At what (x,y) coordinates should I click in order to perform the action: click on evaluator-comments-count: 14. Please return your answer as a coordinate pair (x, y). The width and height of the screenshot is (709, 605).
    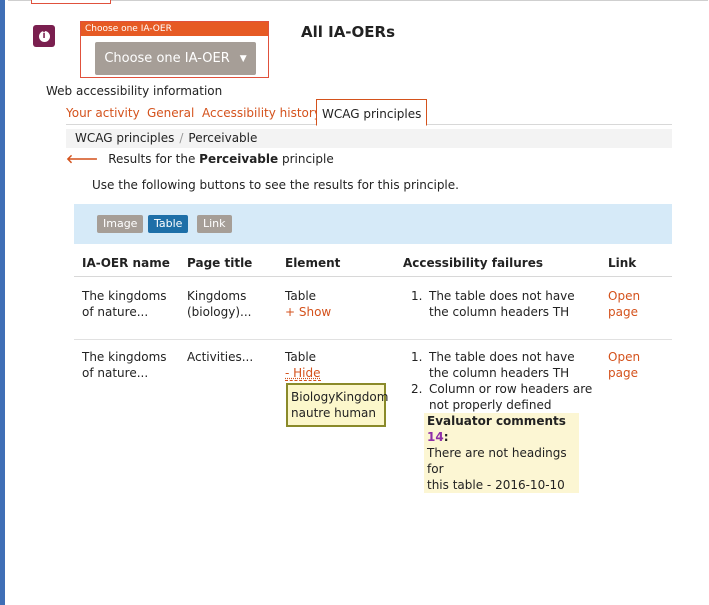
    Looking at the image, I should click on (435, 437).